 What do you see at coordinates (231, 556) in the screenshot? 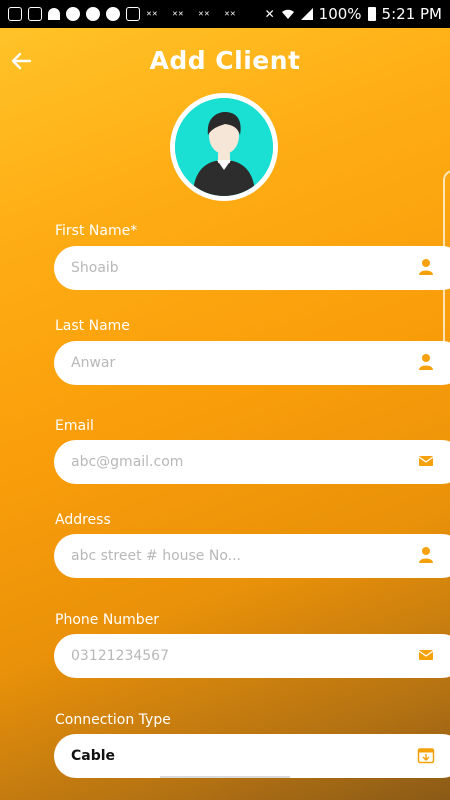
I see `address-input` at bounding box center [231, 556].